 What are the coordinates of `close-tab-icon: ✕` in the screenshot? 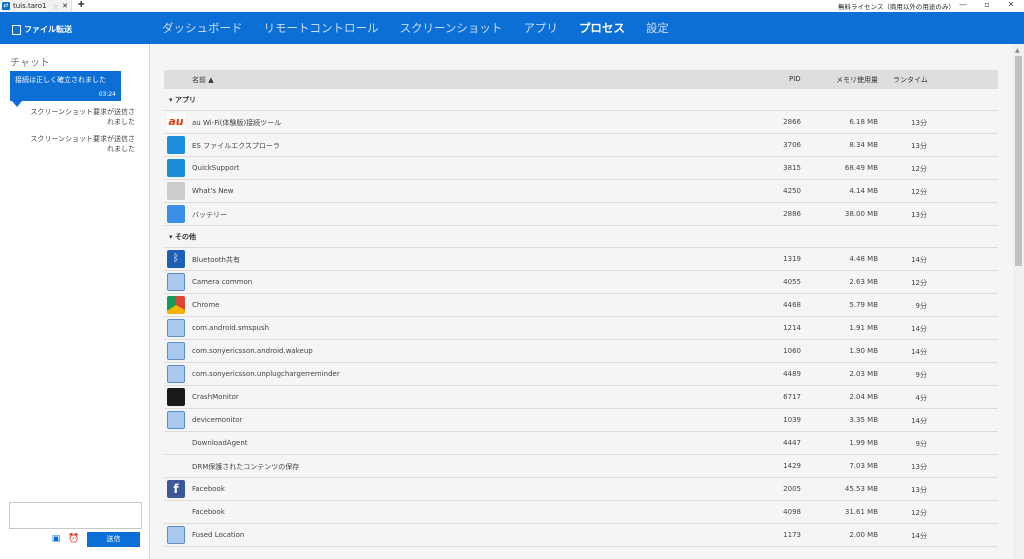 It's located at (65, 6).